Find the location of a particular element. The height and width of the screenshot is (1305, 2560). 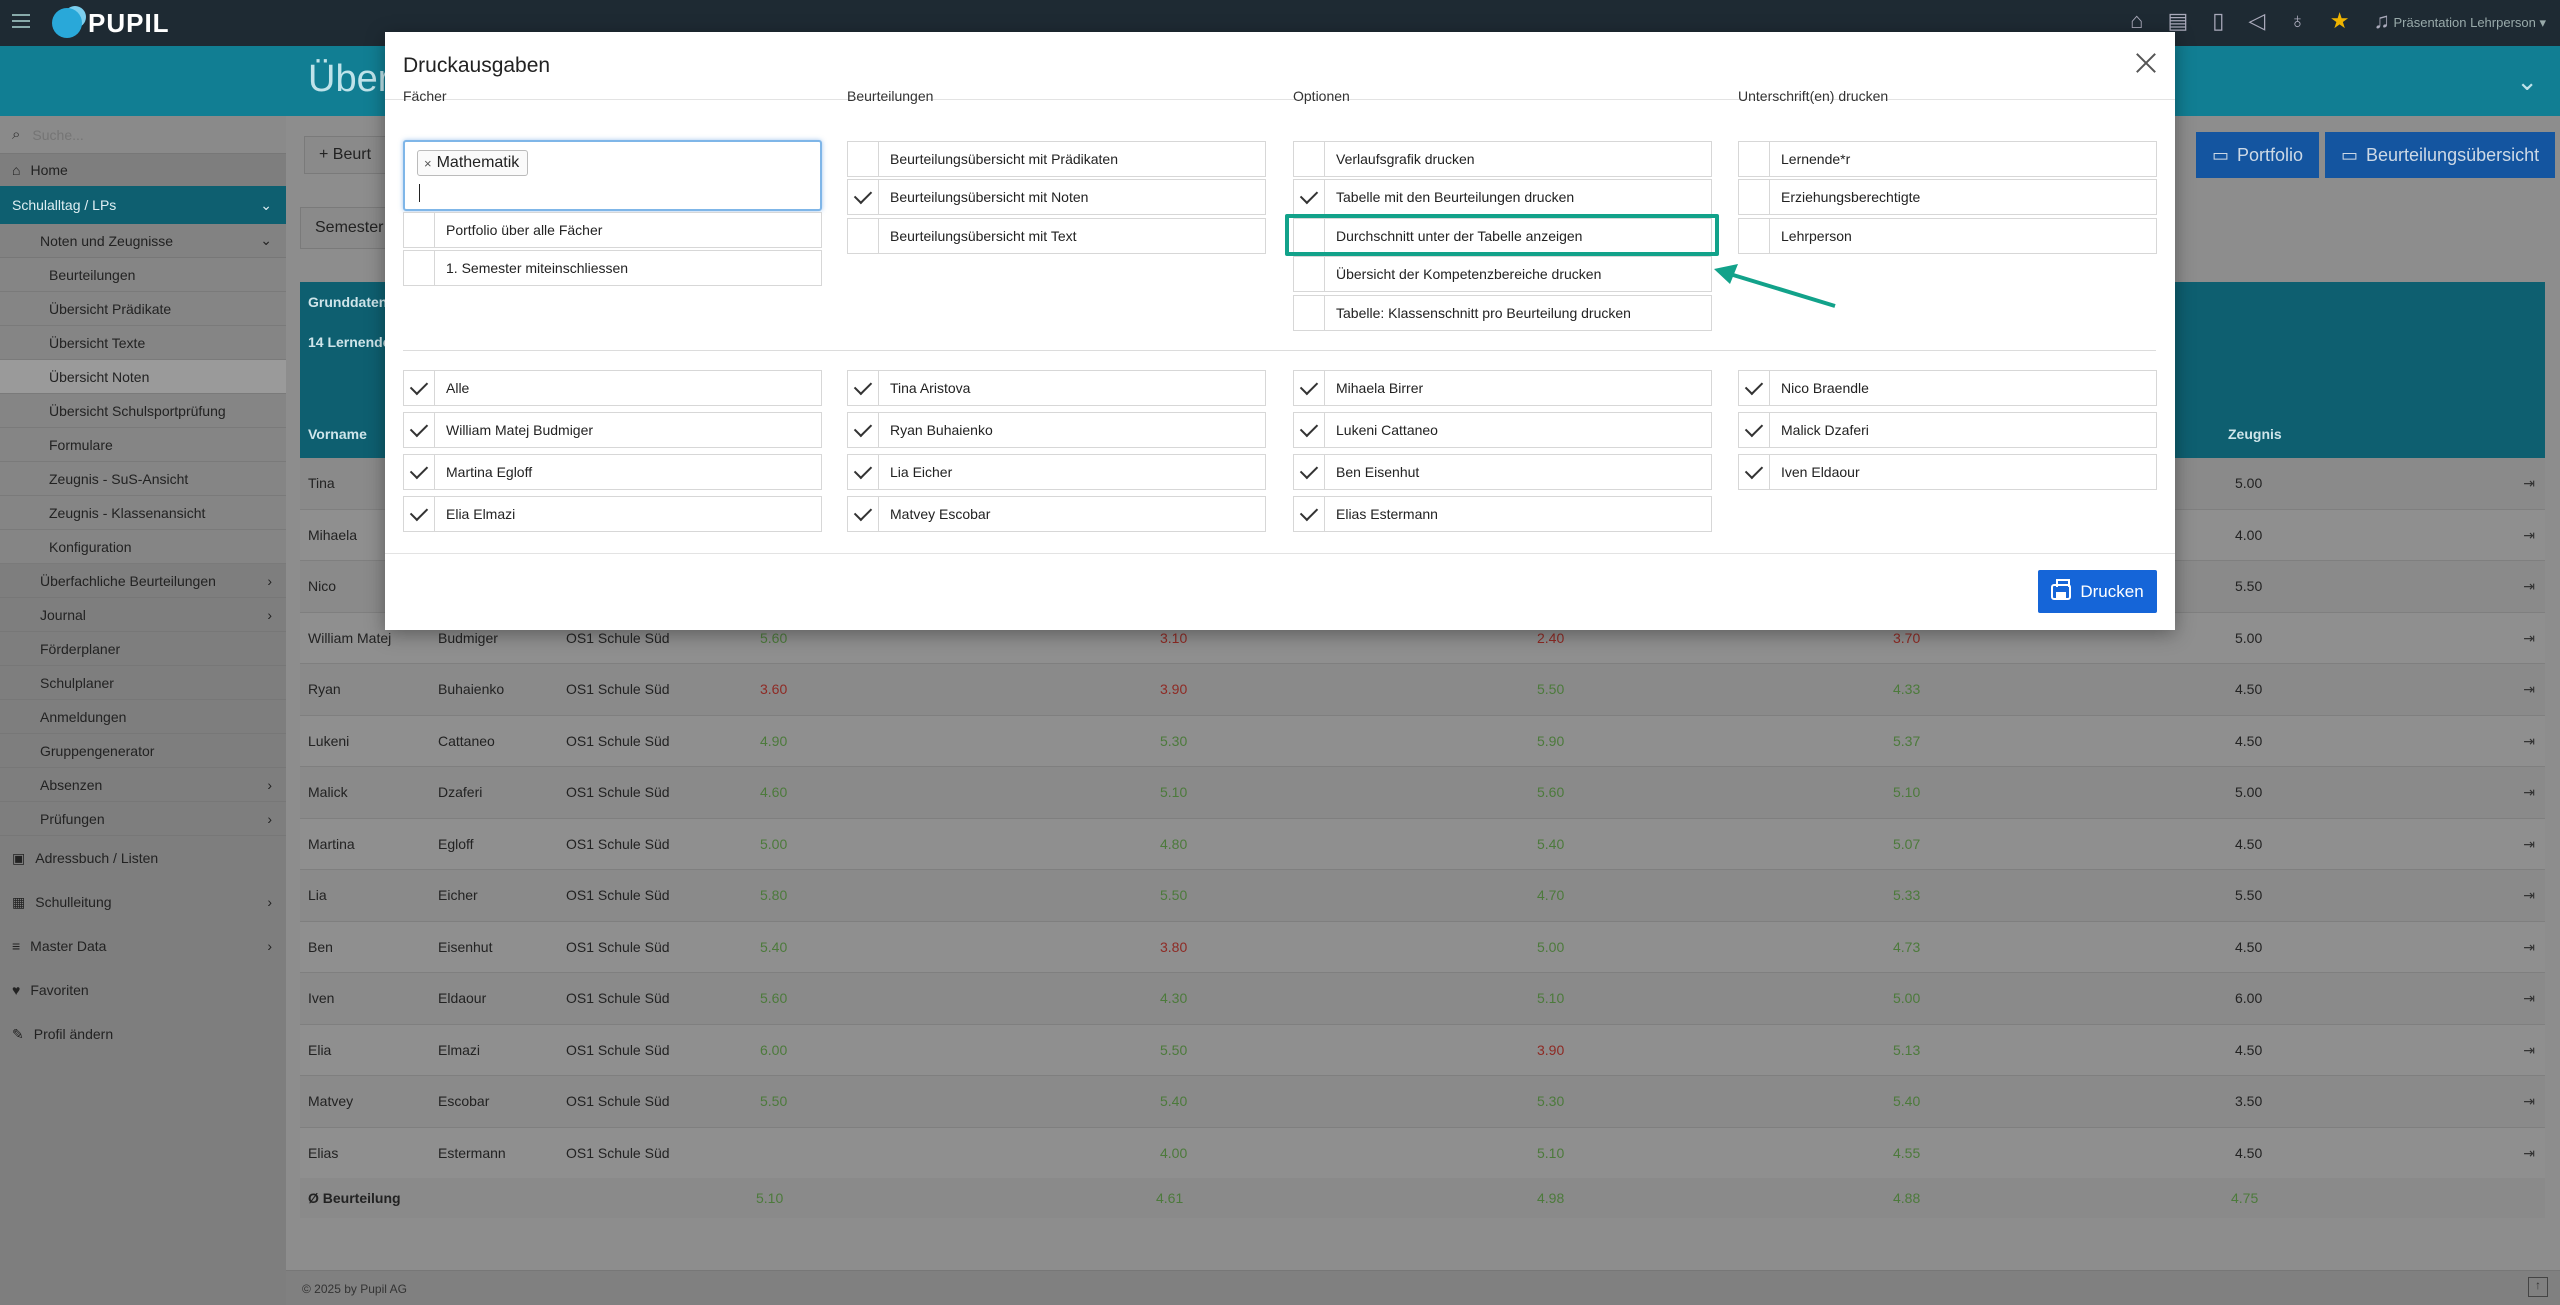

student-checkbox: William Matej Budmiger is located at coordinates (612, 430).